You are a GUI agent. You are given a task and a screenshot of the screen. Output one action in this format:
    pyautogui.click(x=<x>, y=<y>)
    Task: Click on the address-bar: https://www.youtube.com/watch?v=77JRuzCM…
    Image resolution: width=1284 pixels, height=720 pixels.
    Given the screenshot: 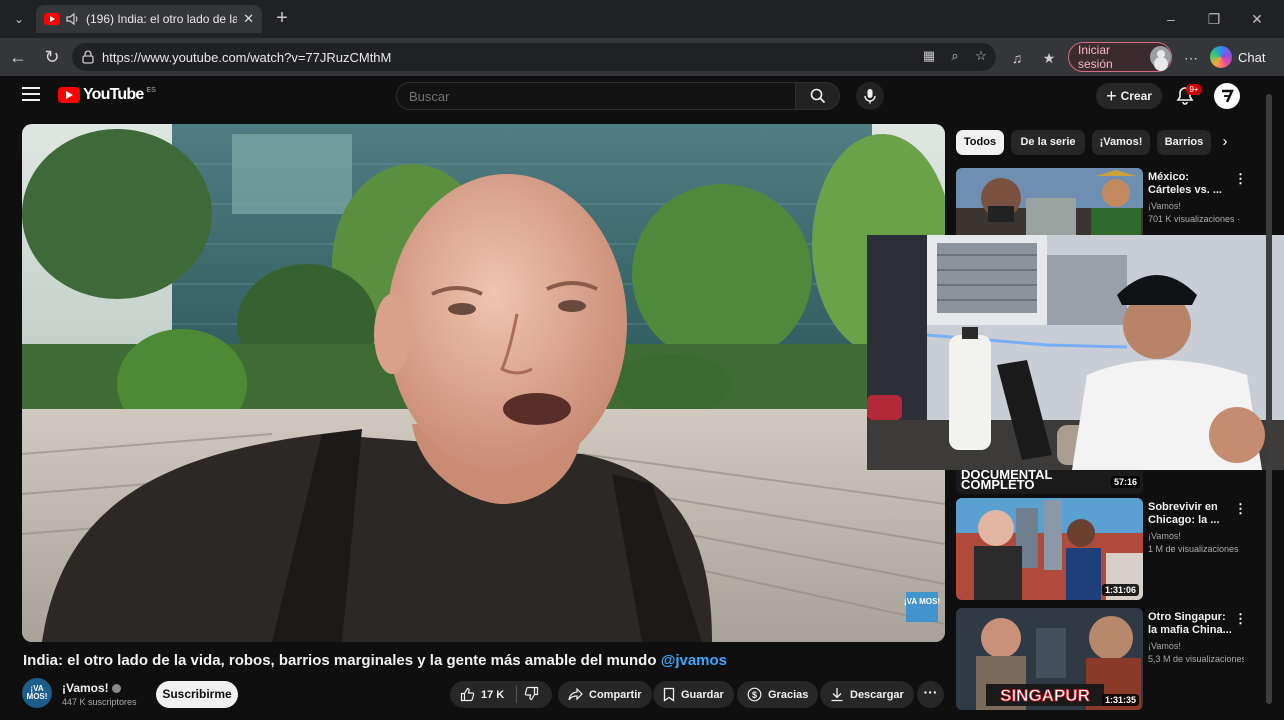 What is the action you would take?
    pyautogui.click(x=534, y=57)
    